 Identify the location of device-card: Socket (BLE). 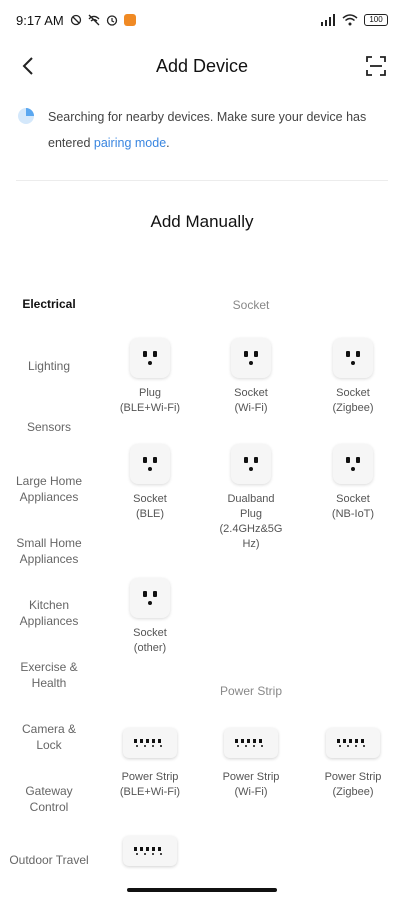
(150, 483).